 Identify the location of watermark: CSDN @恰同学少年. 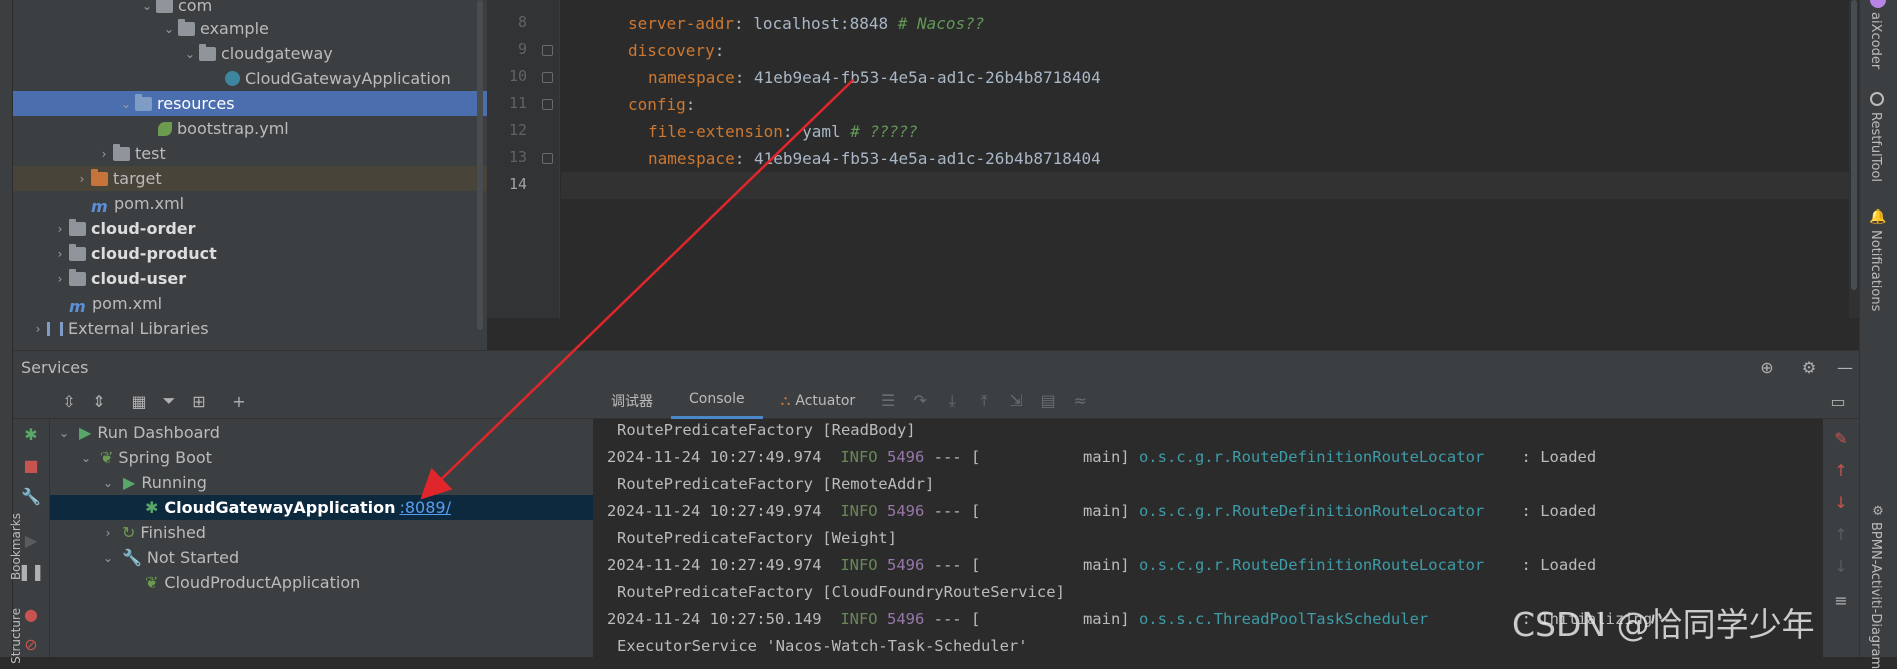
(1663, 624).